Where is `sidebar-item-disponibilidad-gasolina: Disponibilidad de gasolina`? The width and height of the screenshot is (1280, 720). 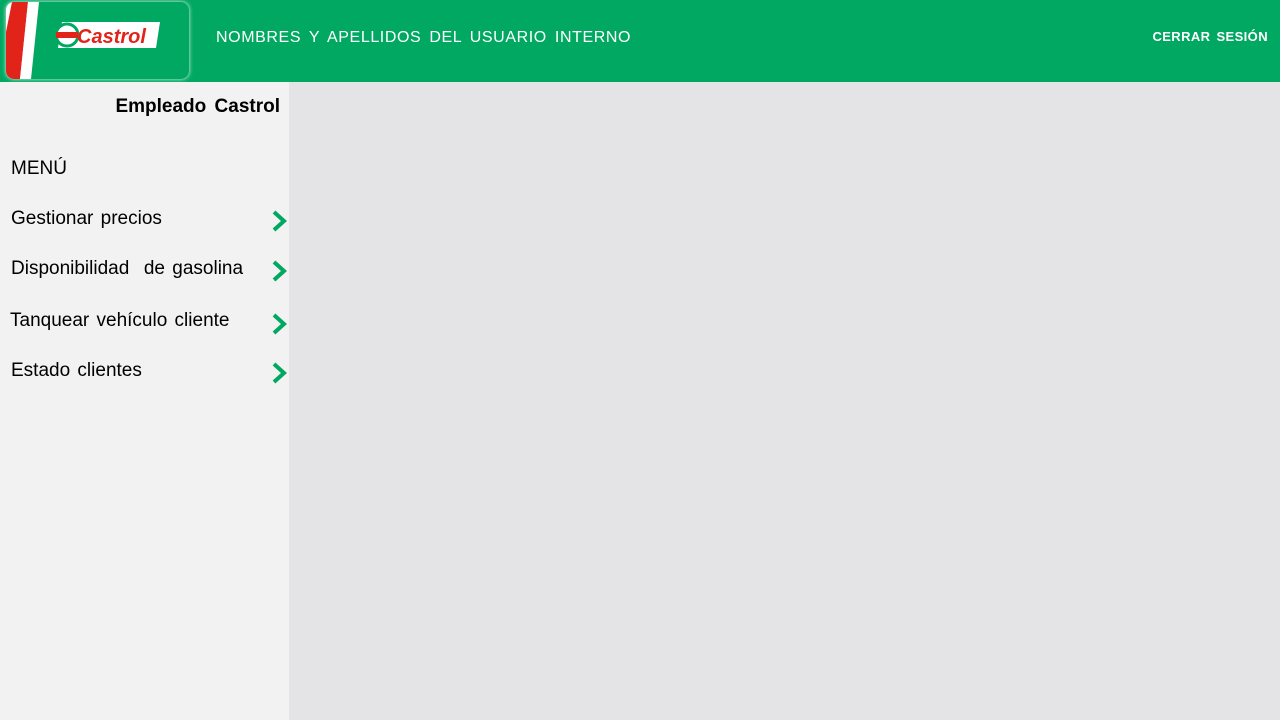 sidebar-item-disponibilidad-gasolina: Disponibilidad de gasolina is located at coordinates (144, 270).